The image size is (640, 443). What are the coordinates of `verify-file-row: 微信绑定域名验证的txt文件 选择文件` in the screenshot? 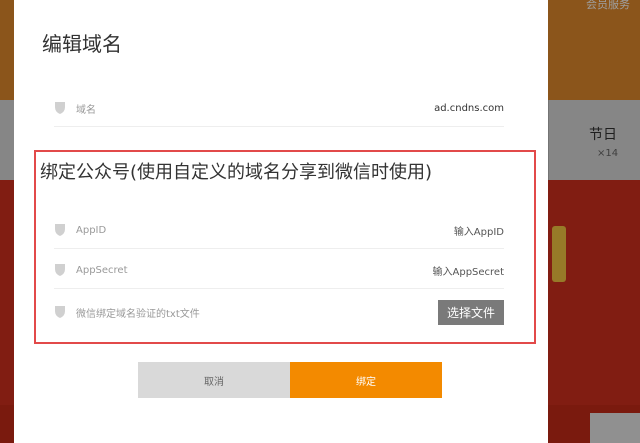 It's located at (279, 312).